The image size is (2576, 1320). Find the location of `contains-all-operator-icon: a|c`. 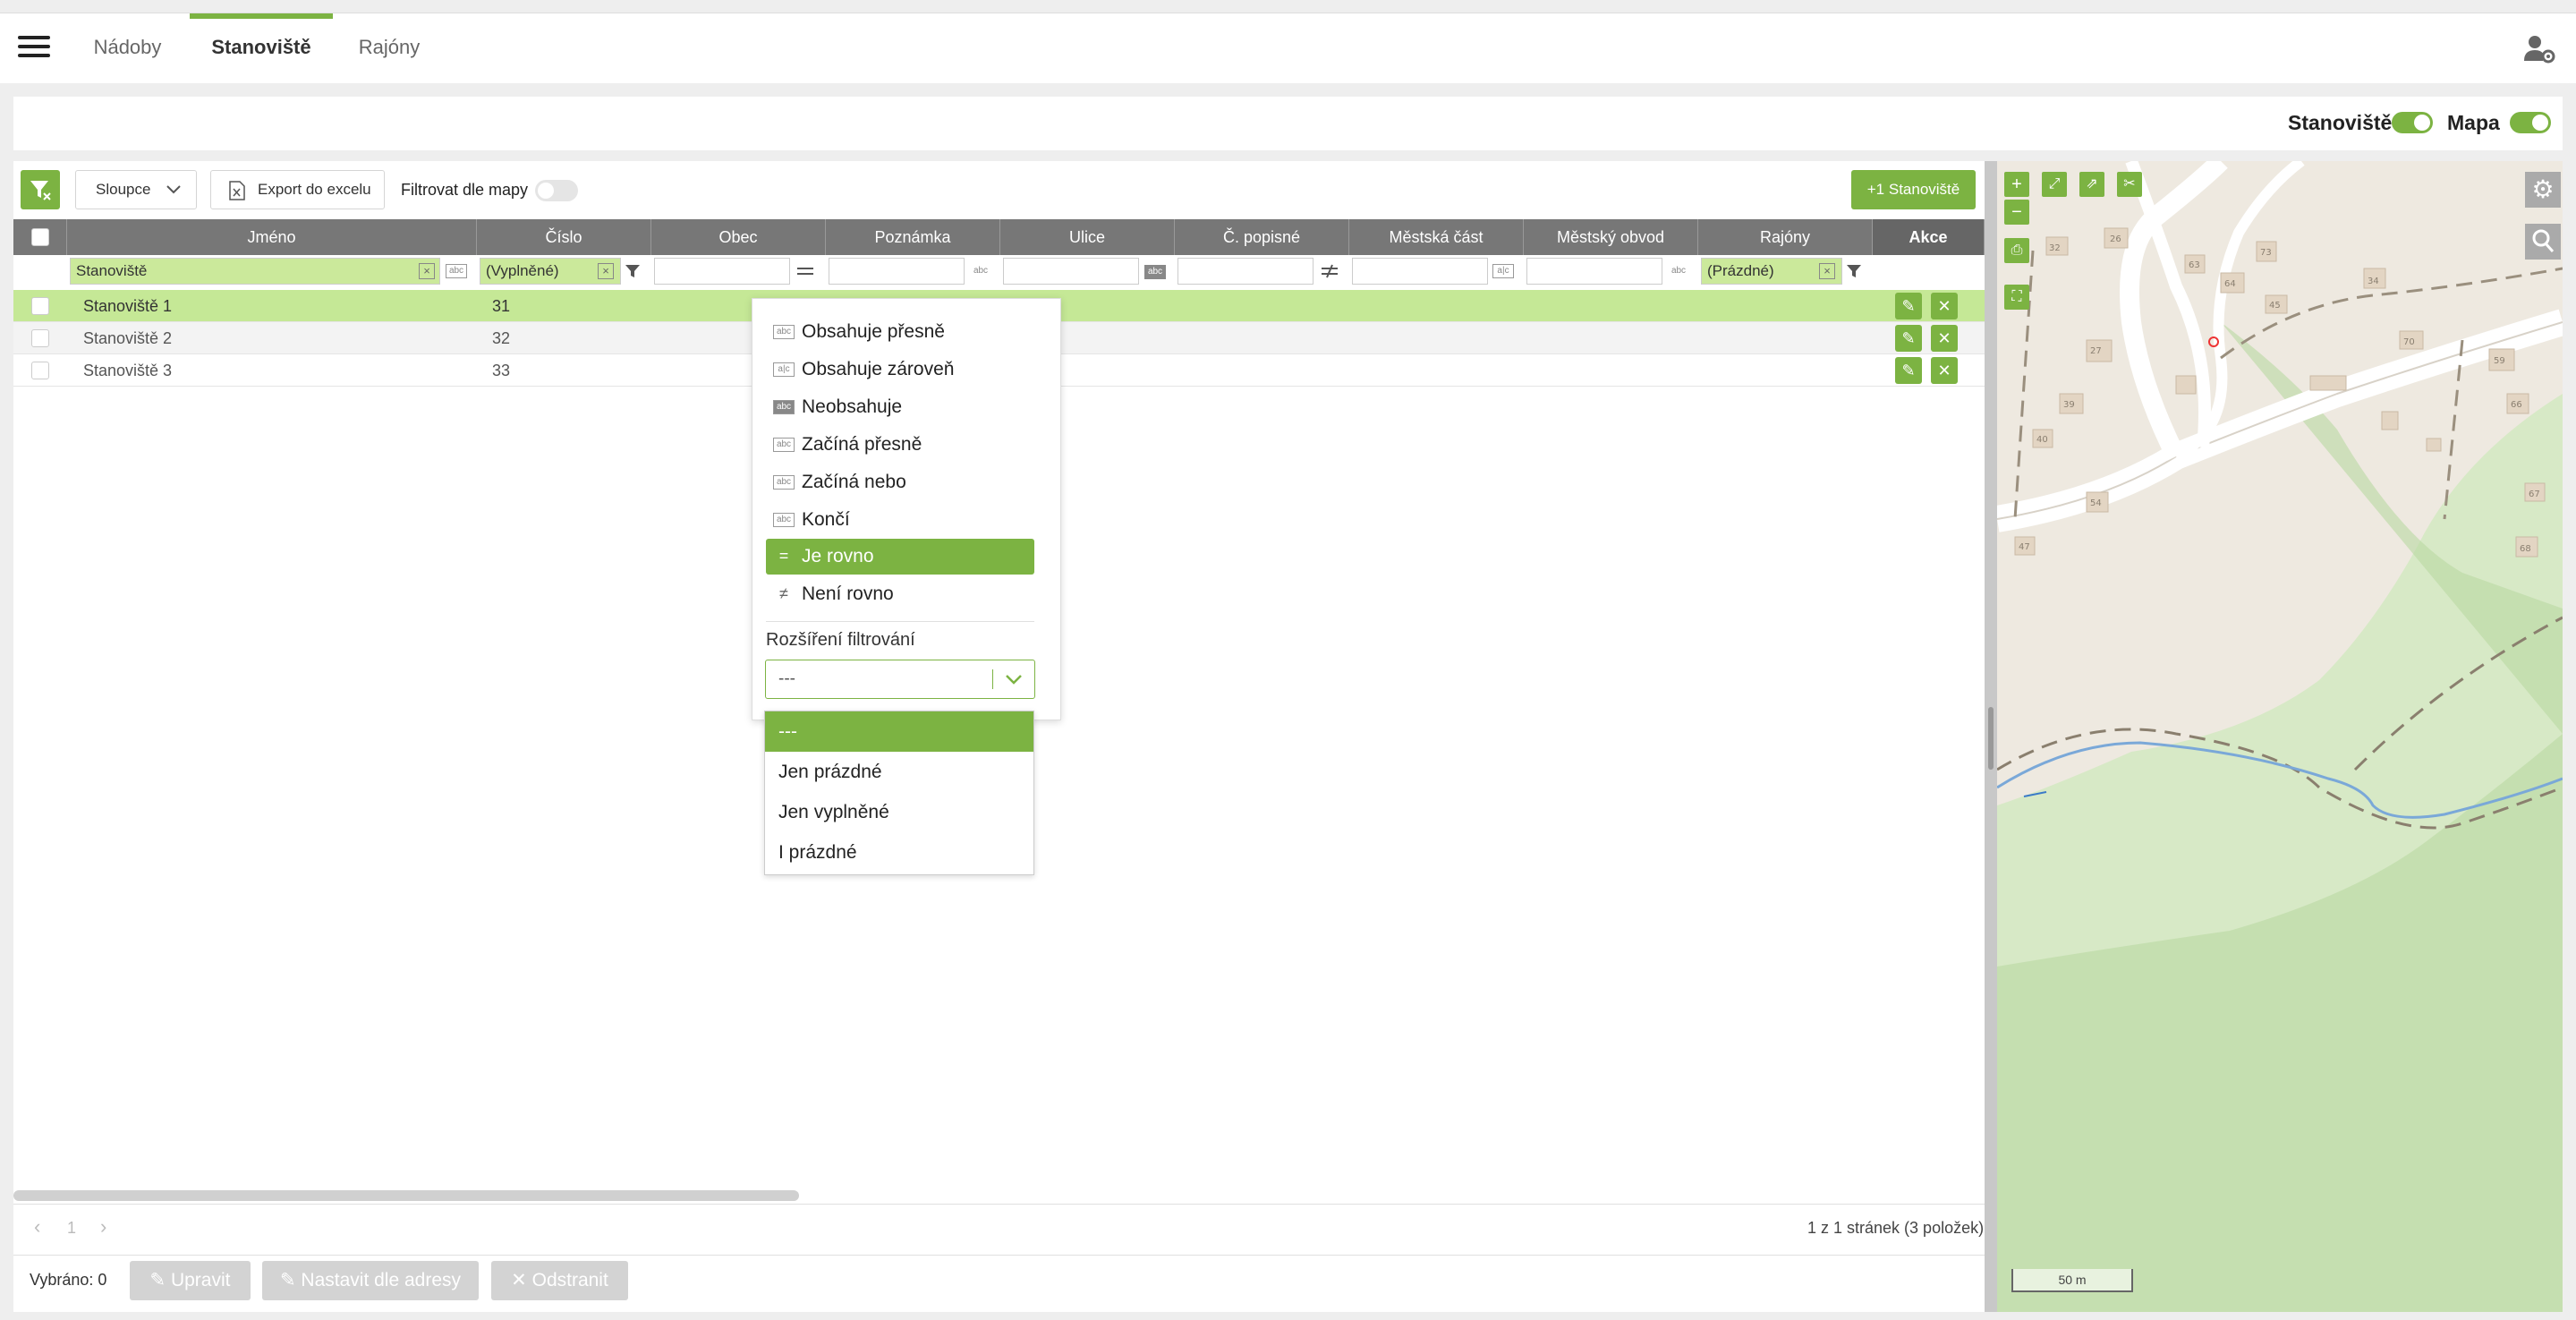

contains-all-operator-icon: a|c is located at coordinates (1503, 271).